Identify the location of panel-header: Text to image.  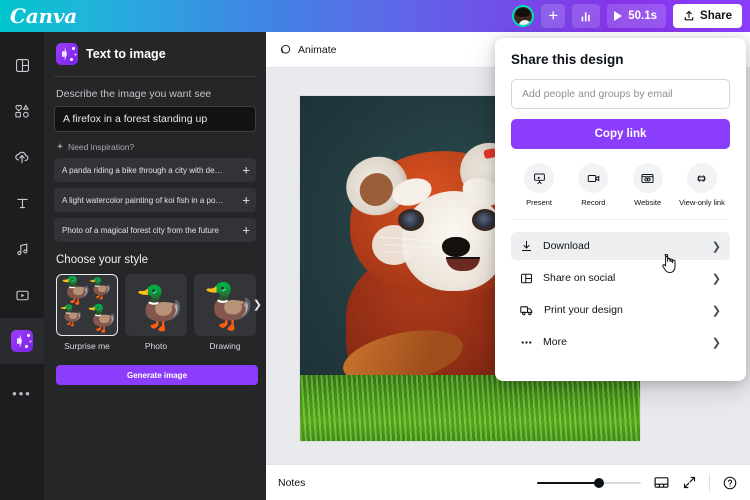
(155, 54).